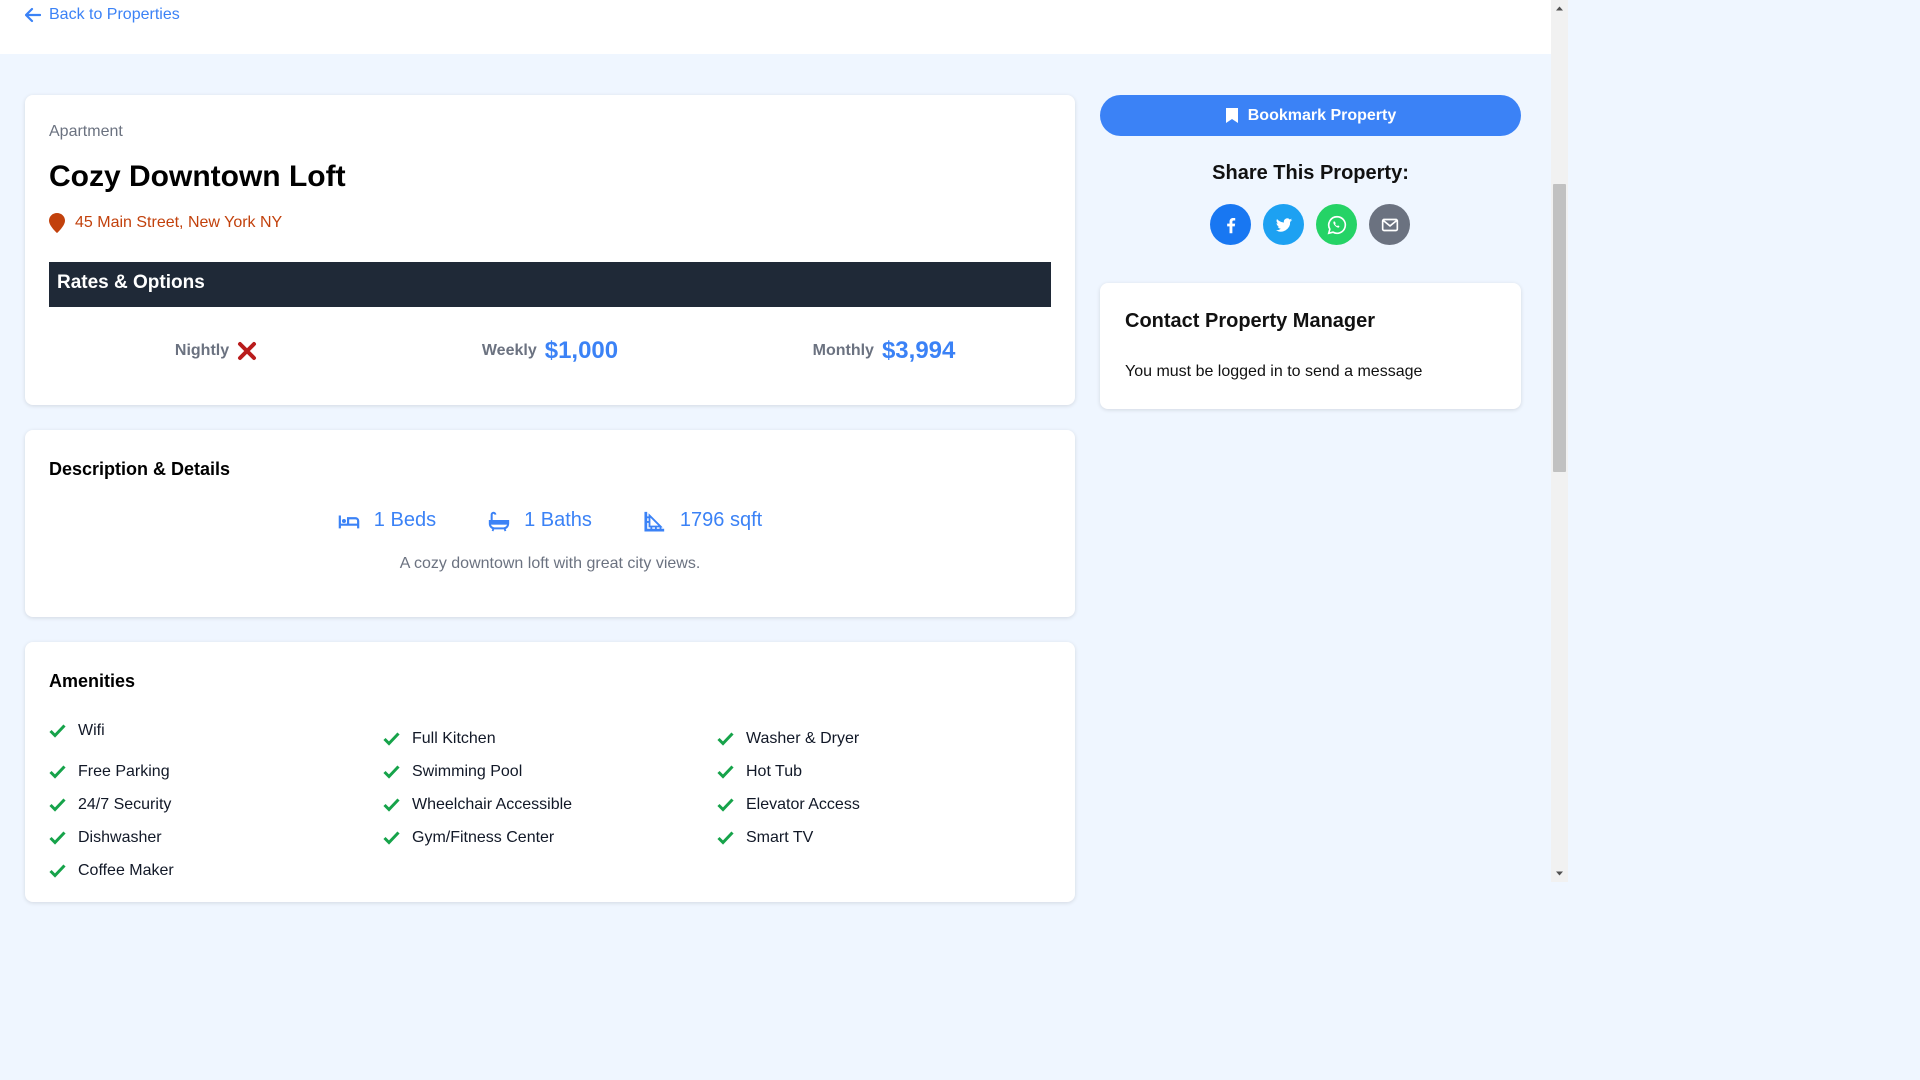 The image size is (1920, 1080). I want to click on contact-title: Contact Property Manager, so click(1250, 321).